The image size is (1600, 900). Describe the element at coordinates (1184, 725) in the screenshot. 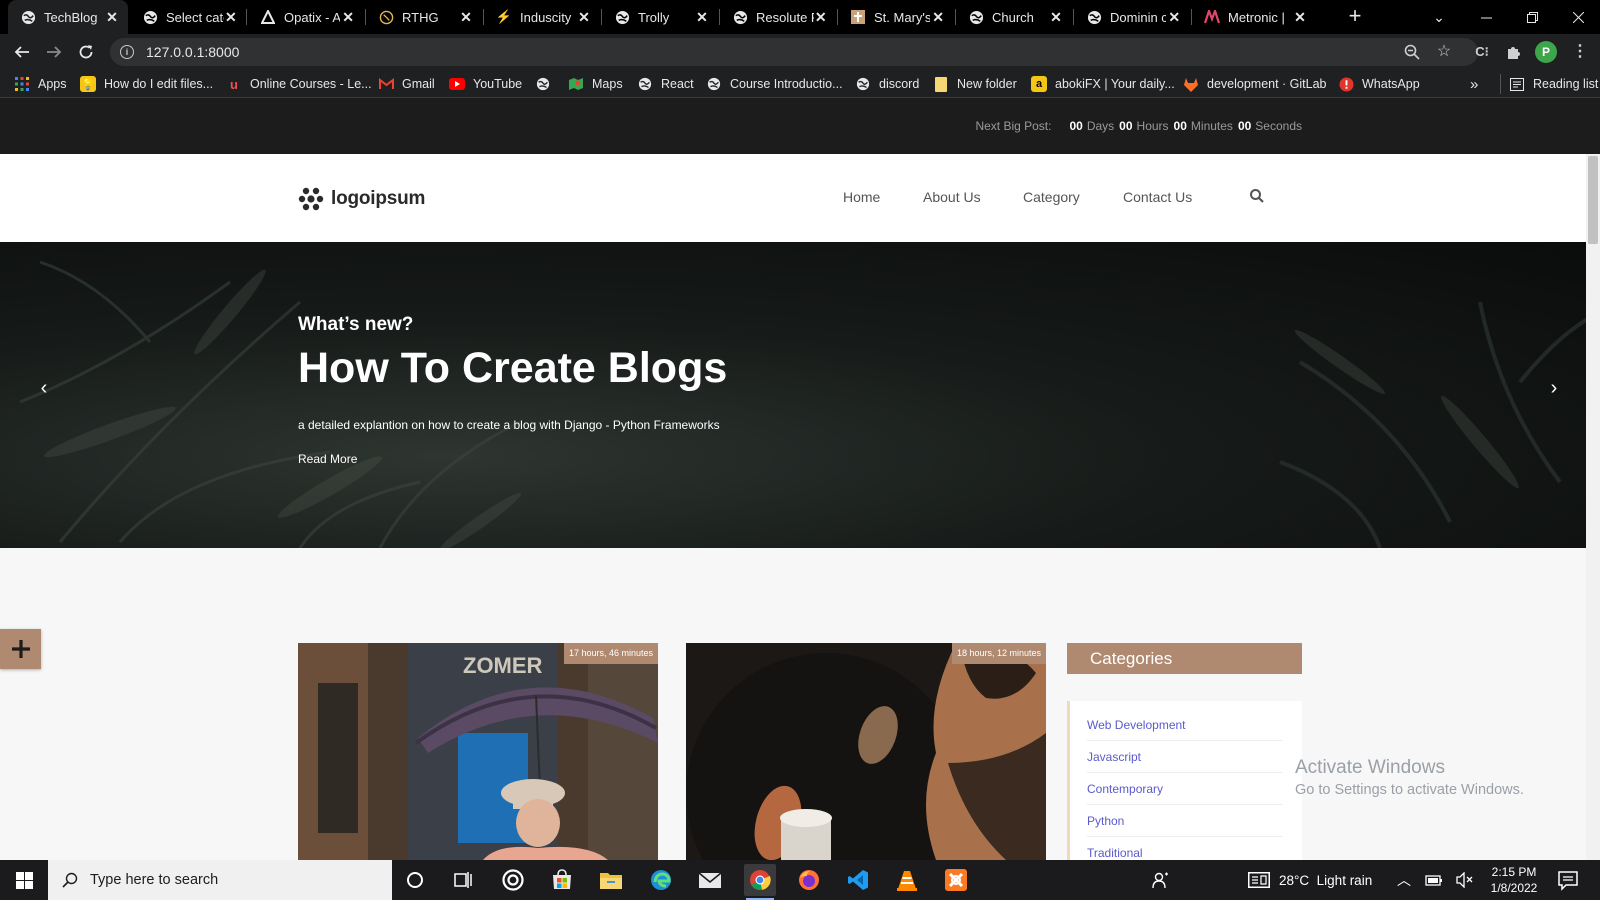

I see `category-link: Web Development` at that location.